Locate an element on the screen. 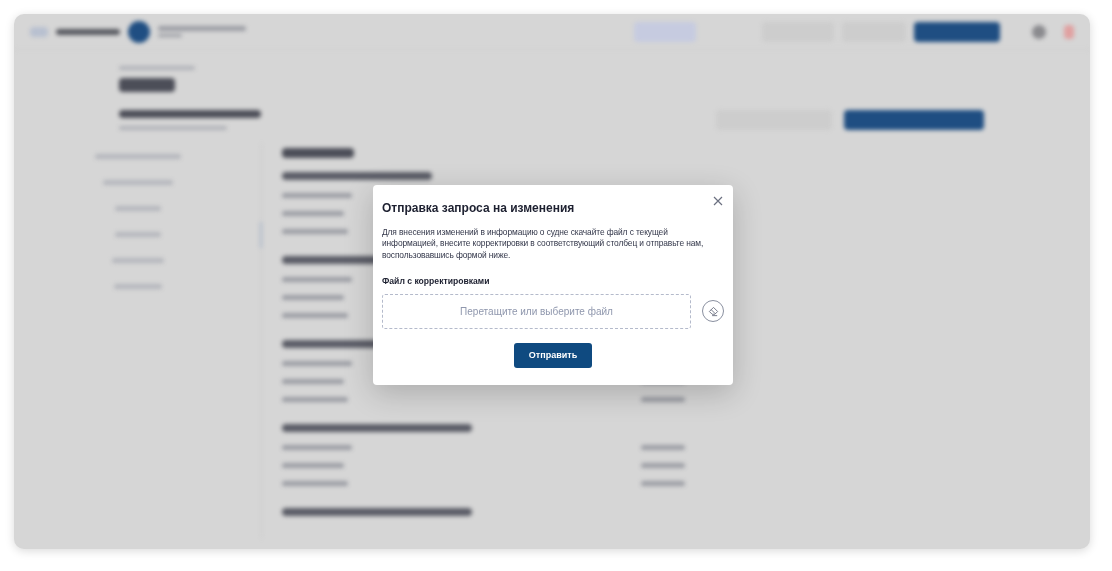 The image size is (1112, 571). submit-button: Отправить is located at coordinates (553, 355).